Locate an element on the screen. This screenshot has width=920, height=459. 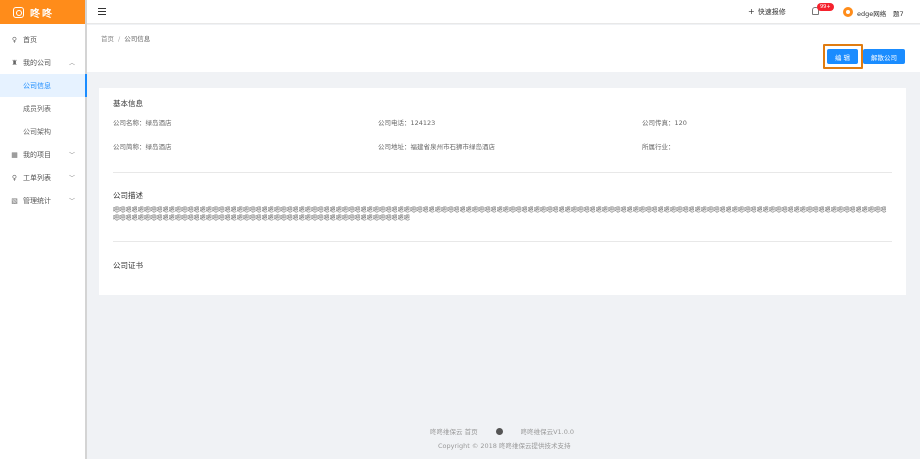
footer-home-link: 咚咚维保云 首页 is located at coordinates (454, 432).